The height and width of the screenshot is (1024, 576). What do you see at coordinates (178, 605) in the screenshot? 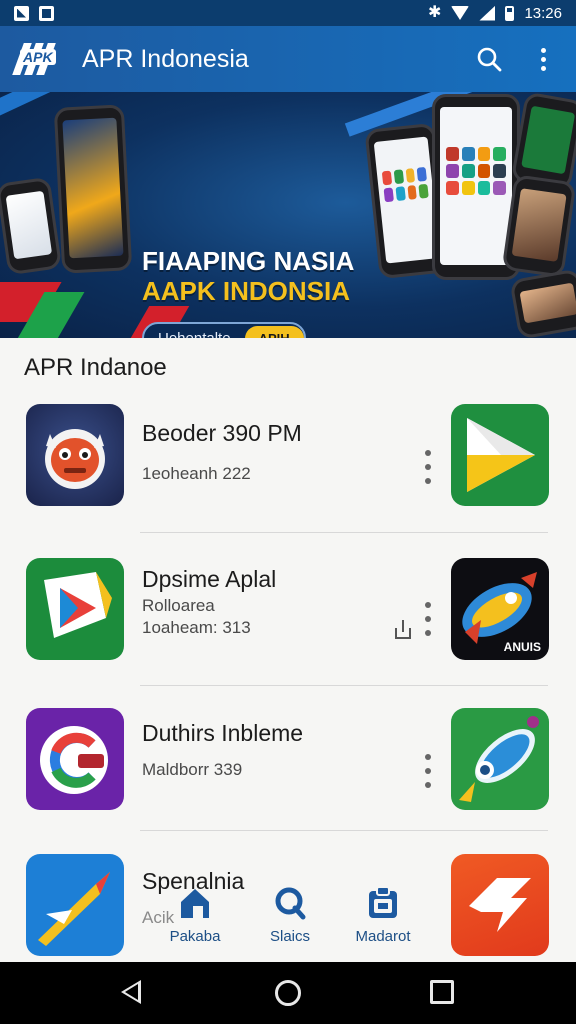
I see `app-subtitle: Rolloarea` at bounding box center [178, 605].